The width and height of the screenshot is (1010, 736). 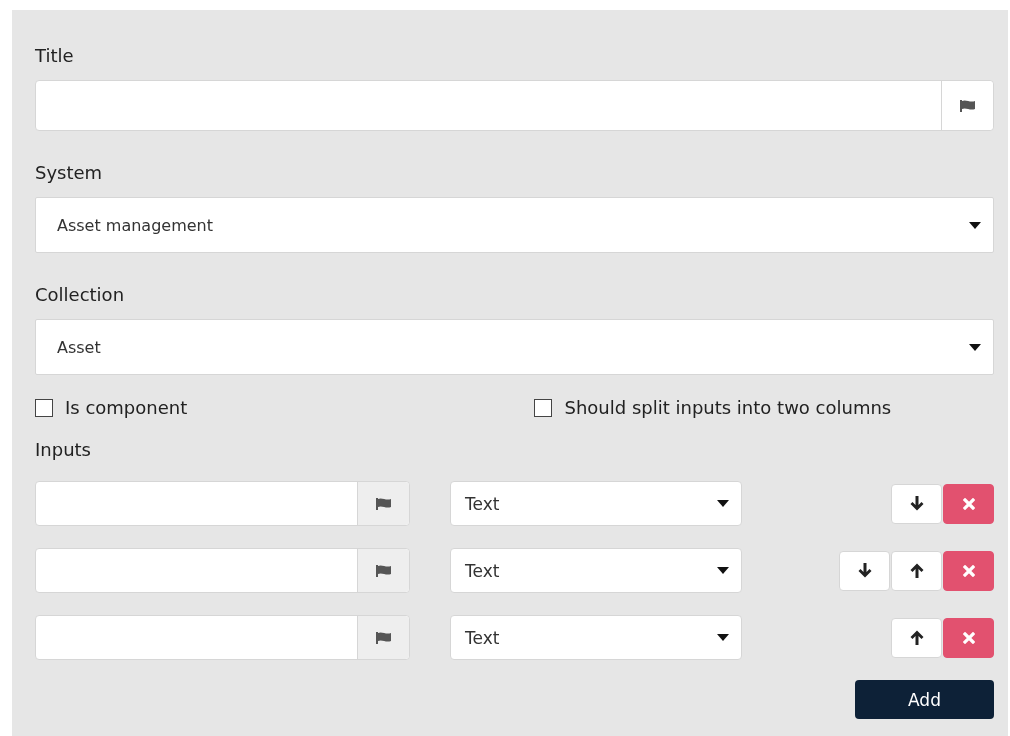 What do you see at coordinates (126, 407) in the screenshot?
I see `checkbox-label: Is component` at bounding box center [126, 407].